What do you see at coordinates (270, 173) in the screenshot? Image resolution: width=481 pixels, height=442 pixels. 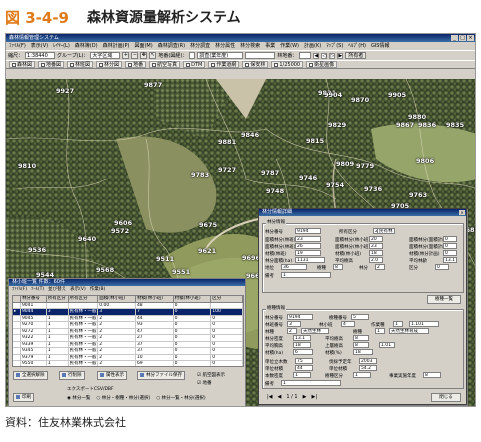 I see `stand-number-label: 9787` at bounding box center [270, 173].